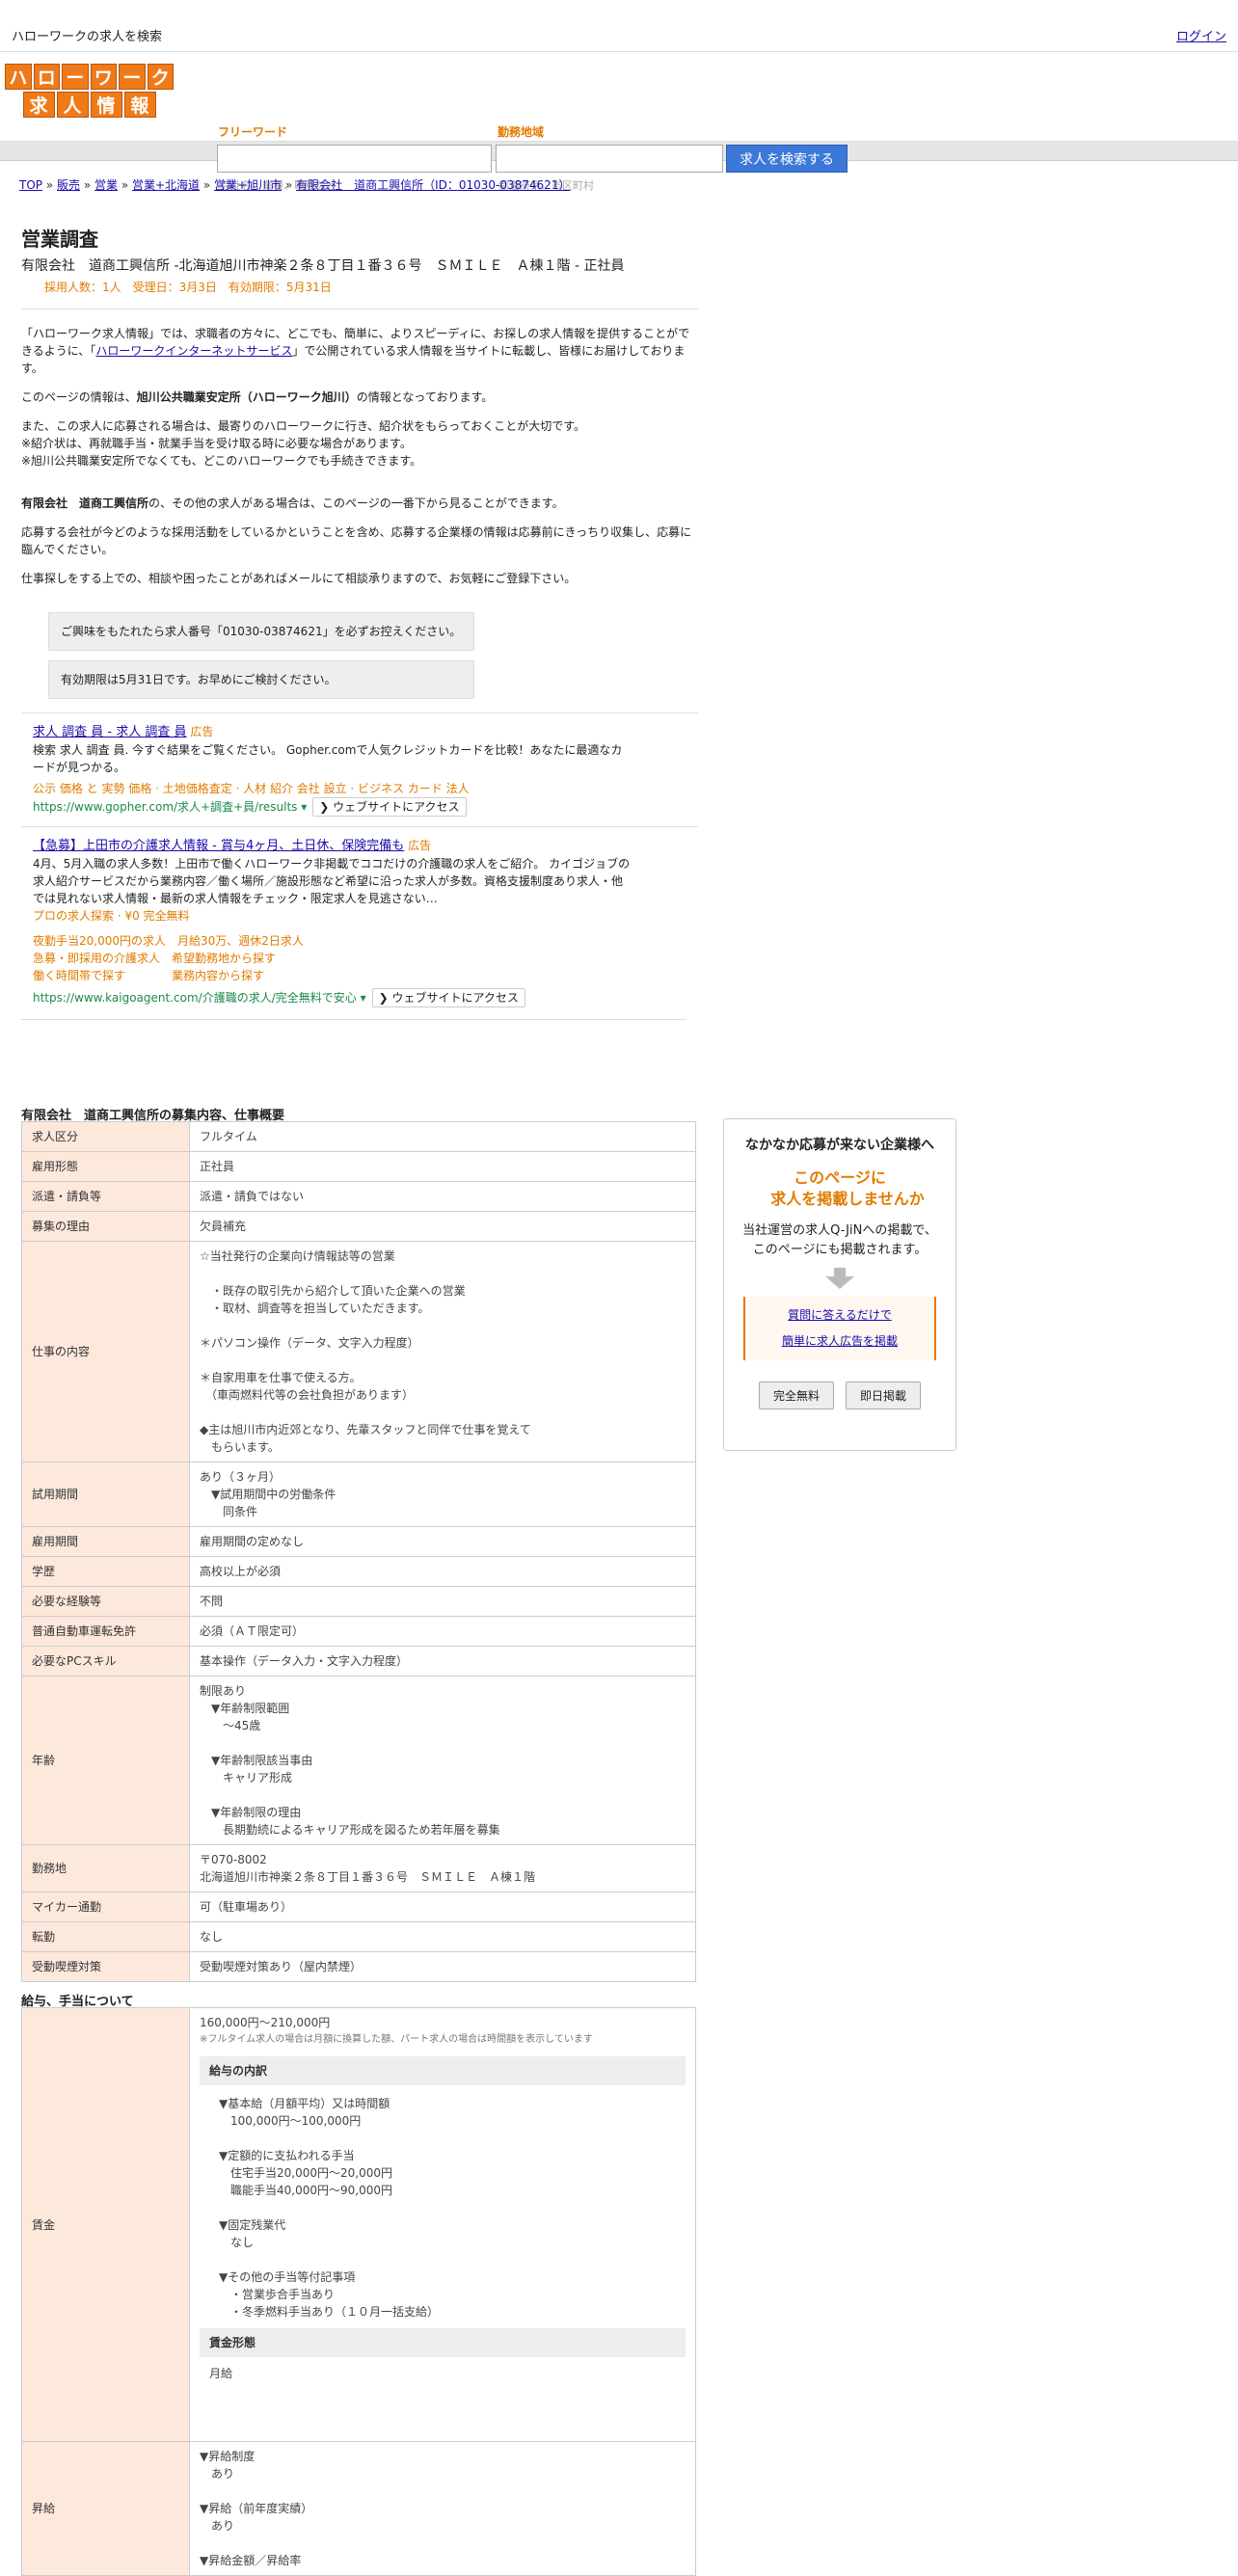  I want to click on search-button: 求人を検索する, so click(787, 159).